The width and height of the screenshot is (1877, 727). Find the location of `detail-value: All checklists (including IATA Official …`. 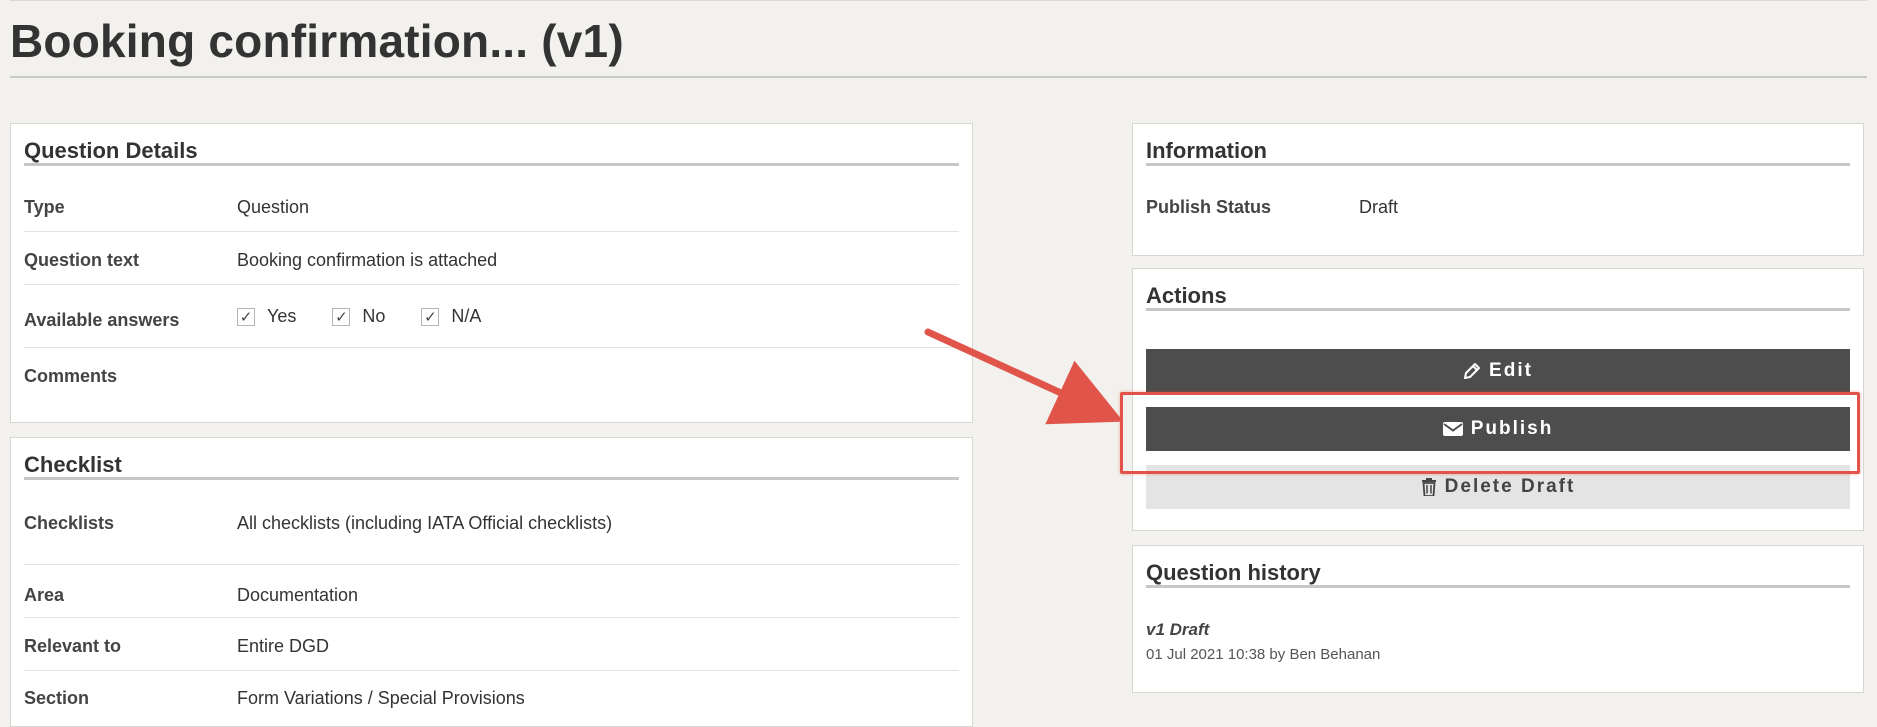

detail-value: All checklists (including IATA Official … is located at coordinates (425, 523).